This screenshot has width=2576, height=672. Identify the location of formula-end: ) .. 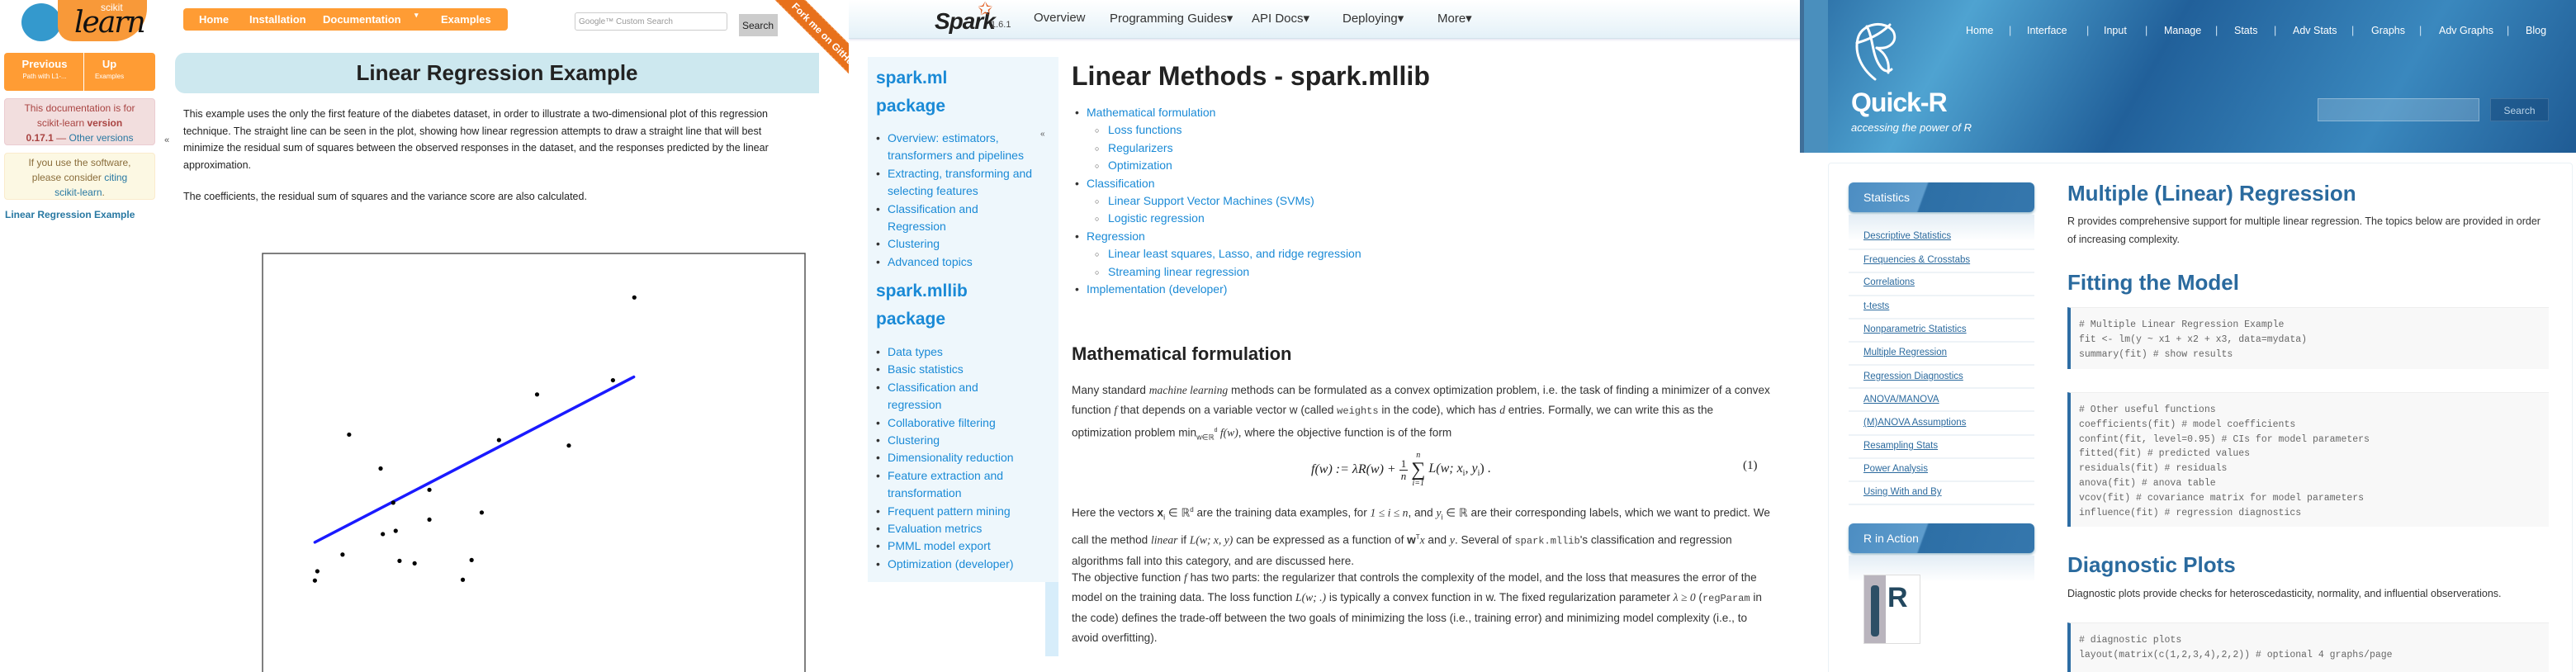
(1485, 468).